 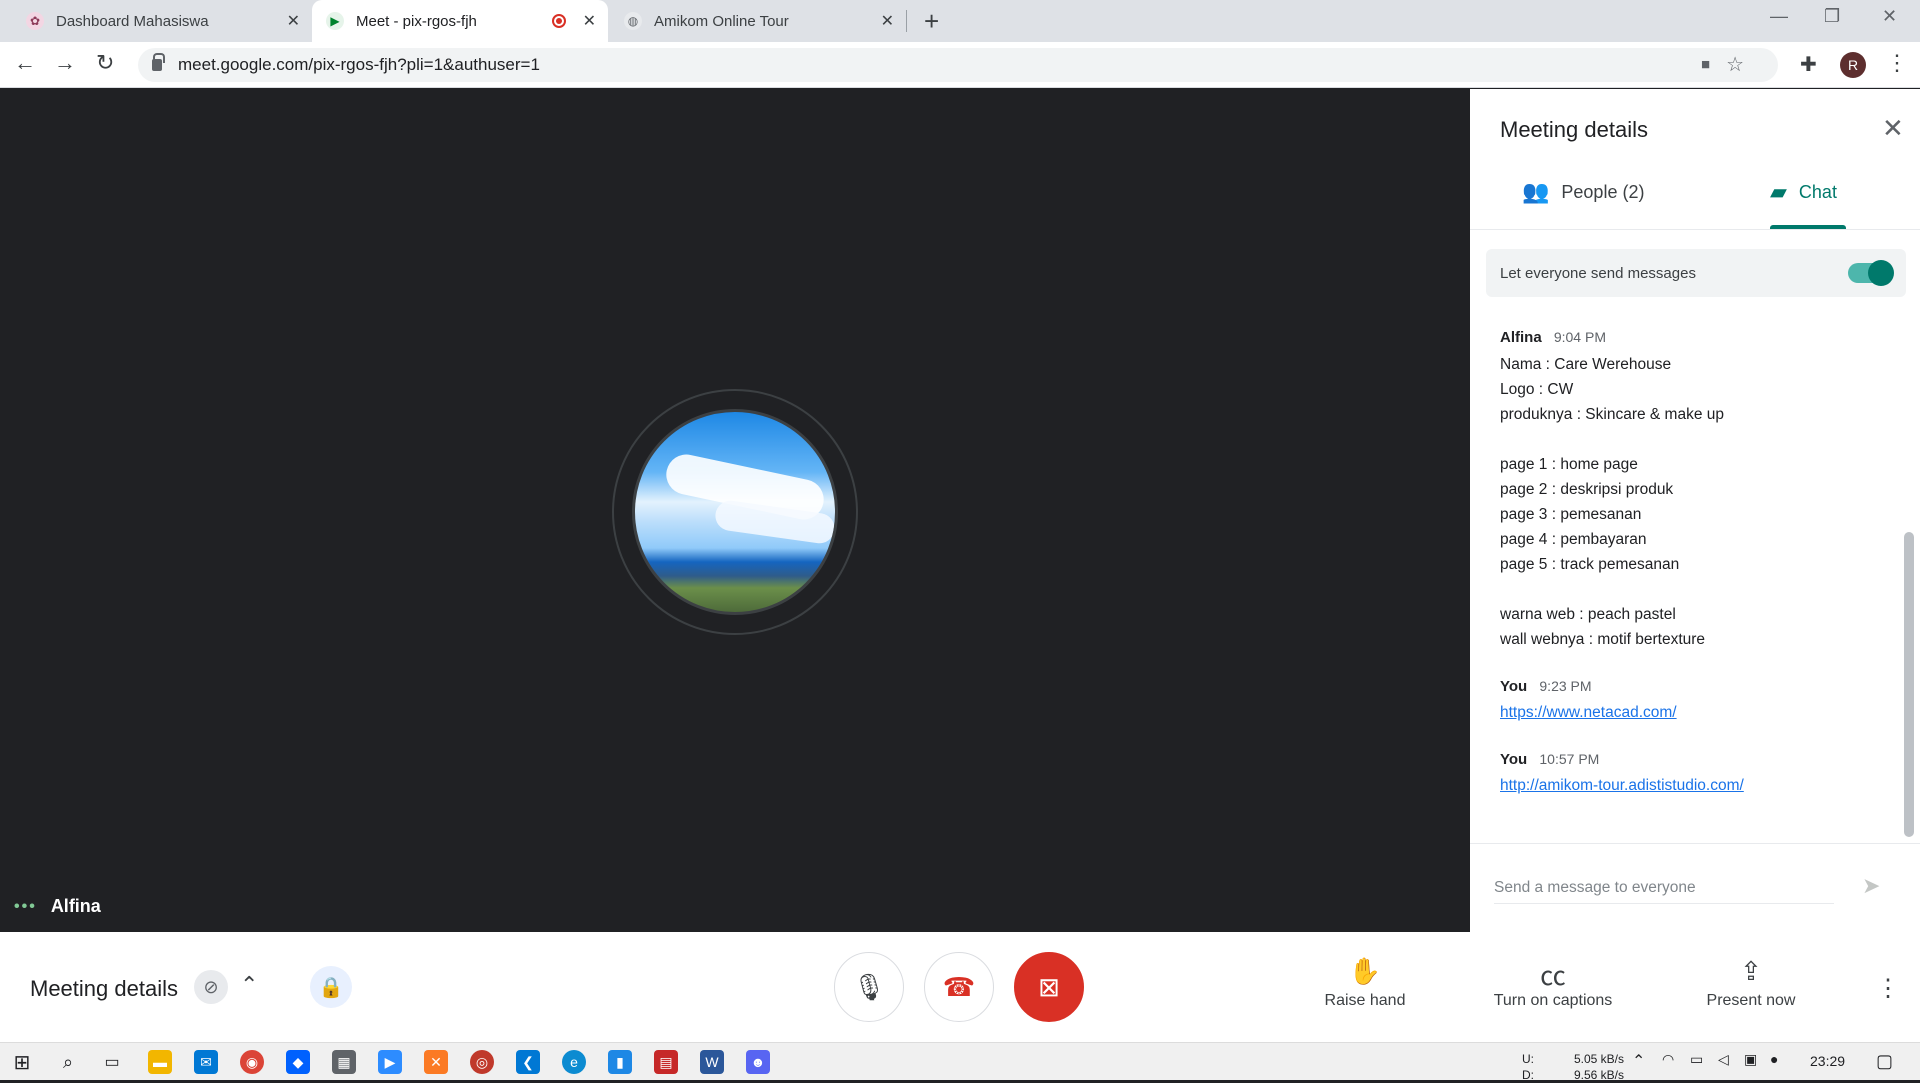 What do you see at coordinates (1817, 191) in the screenshot?
I see `tab-label: Chat` at bounding box center [1817, 191].